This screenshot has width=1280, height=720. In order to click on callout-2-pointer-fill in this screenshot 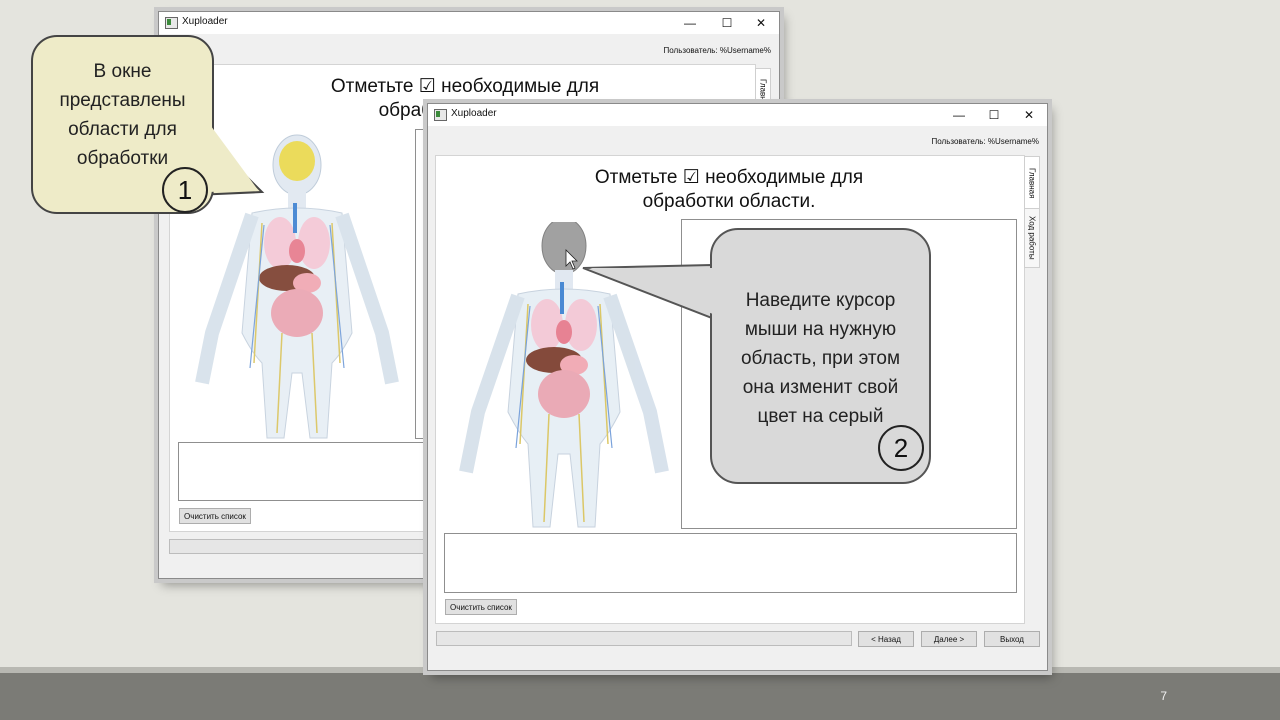, I will do `click(651, 291)`.